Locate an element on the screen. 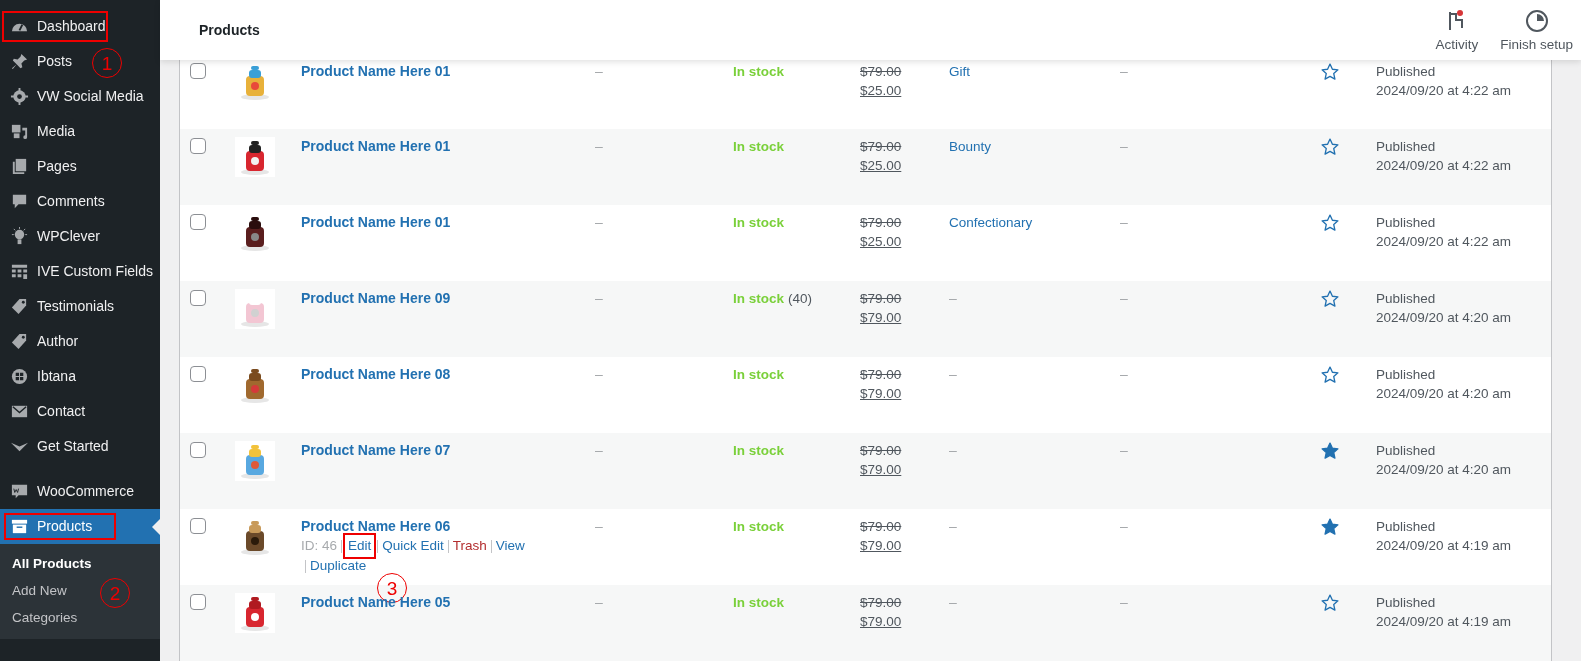 Image resolution: width=1581 pixels, height=661 pixels. sidebar-item: WooCommerce is located at coordinates (69, 491).